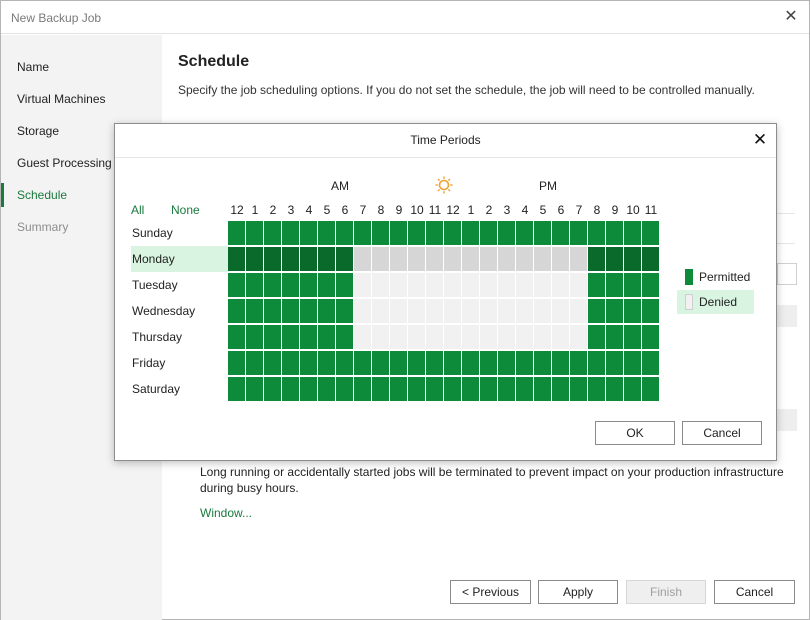  What do you see at coordinates (597, 210) in the screenshot?
I see `hour-label: 8` at bounding box center [597, 210].